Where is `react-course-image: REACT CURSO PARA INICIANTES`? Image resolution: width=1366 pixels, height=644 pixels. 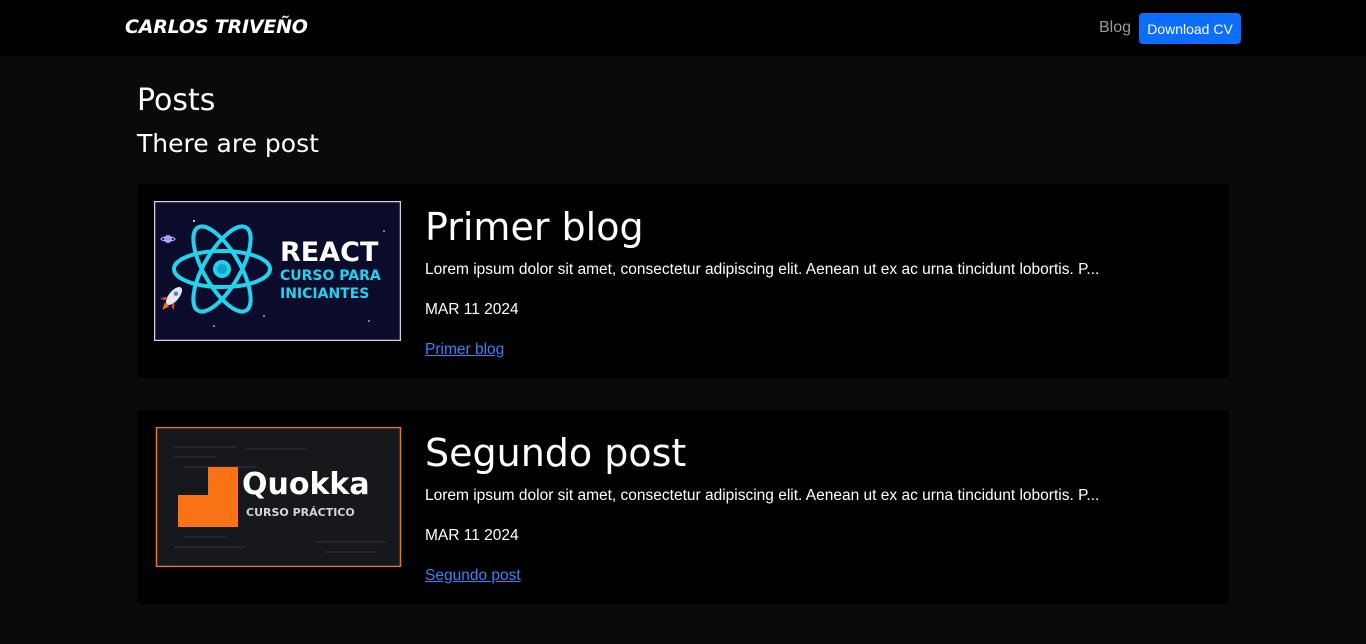
react-course-image: REACT CURSO PARA INICIANTES is located at coordinates (277, 271).